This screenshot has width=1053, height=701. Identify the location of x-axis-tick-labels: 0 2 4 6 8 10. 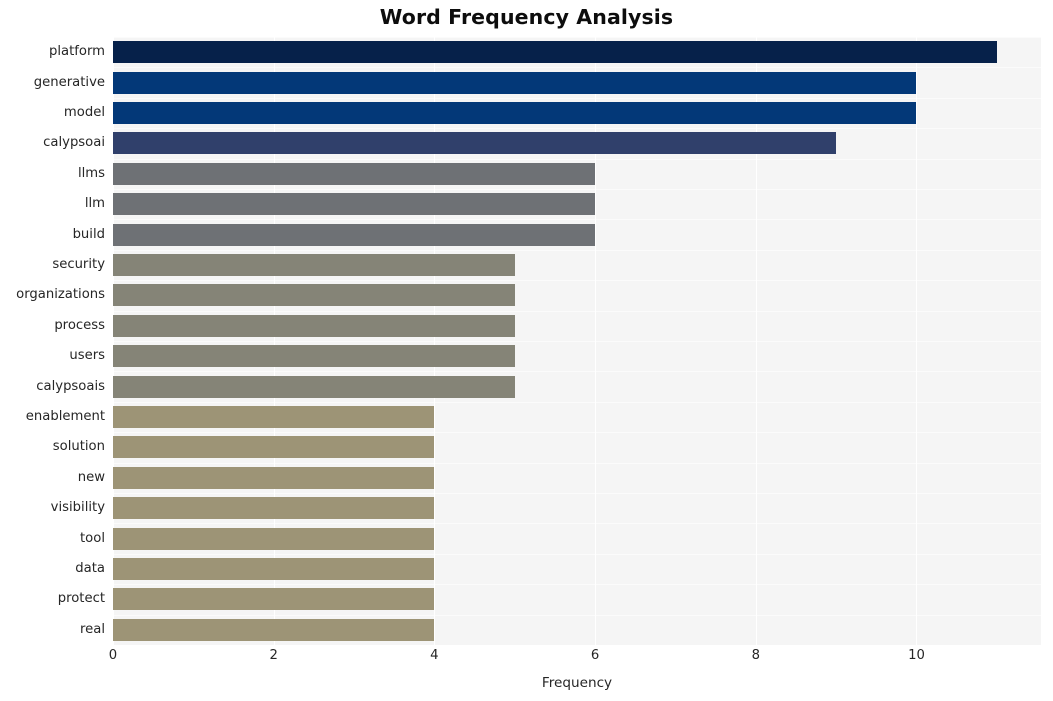
(575, 659).